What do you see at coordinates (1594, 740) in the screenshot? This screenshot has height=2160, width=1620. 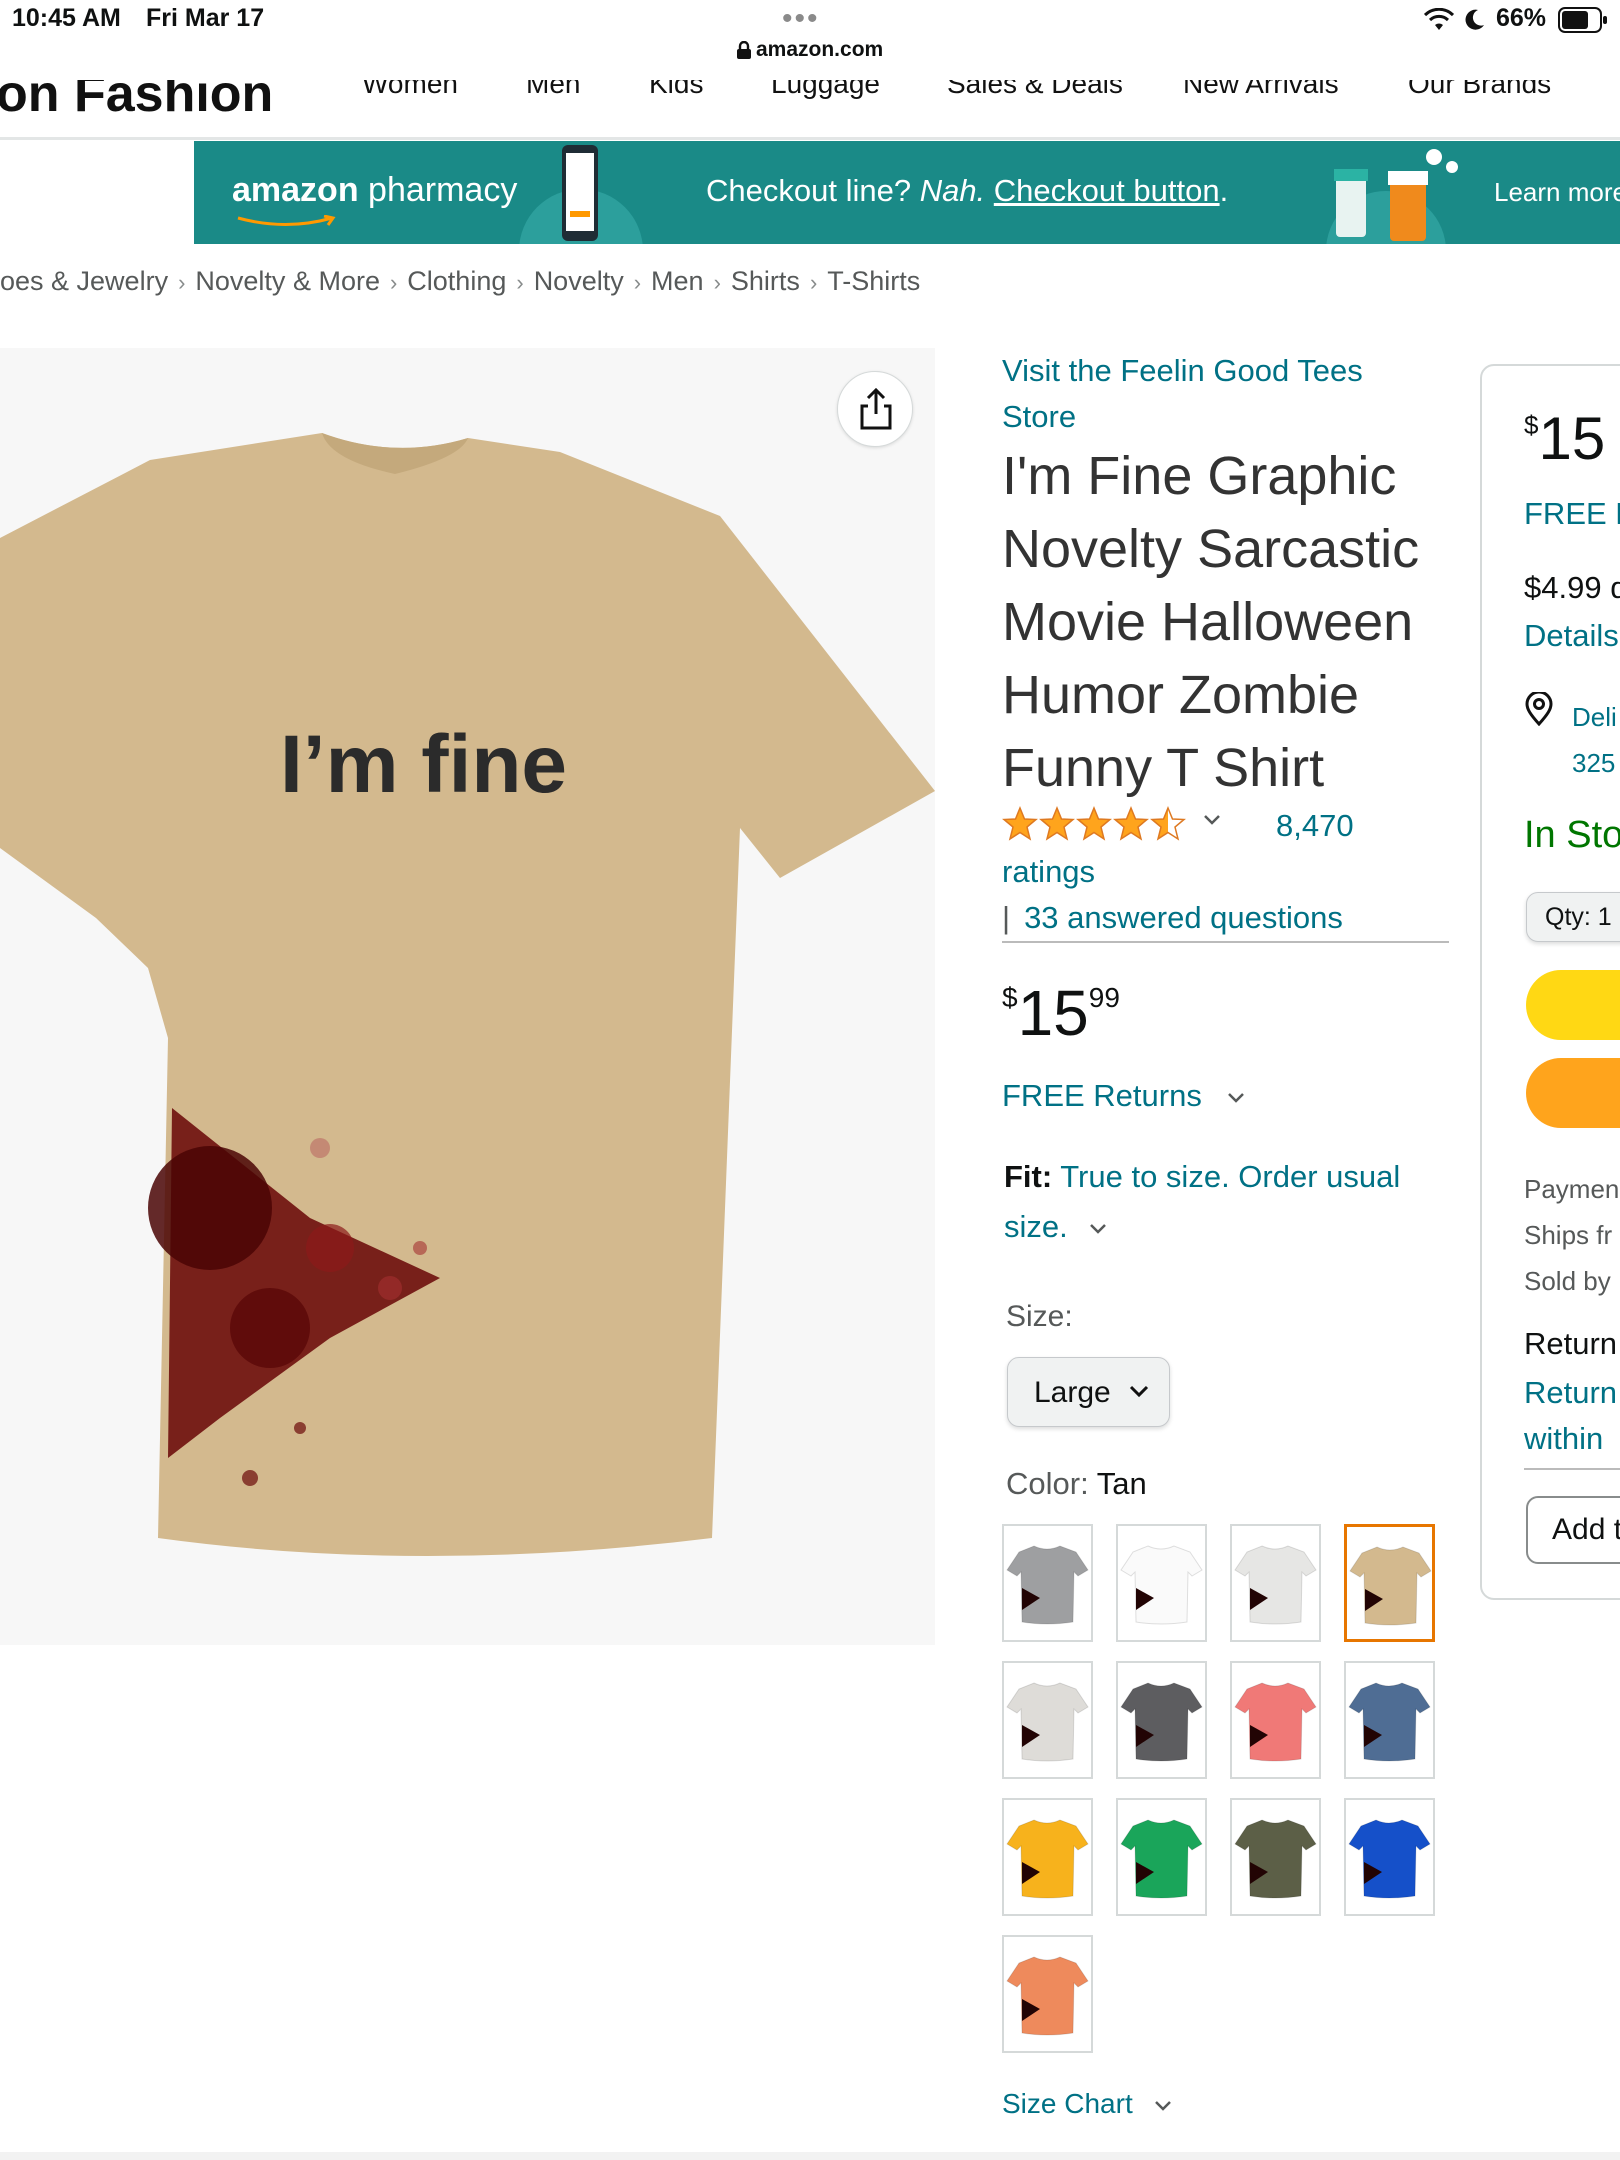 I see `deliver-to-link: Deli 325` at bounding box center [1594, 740].